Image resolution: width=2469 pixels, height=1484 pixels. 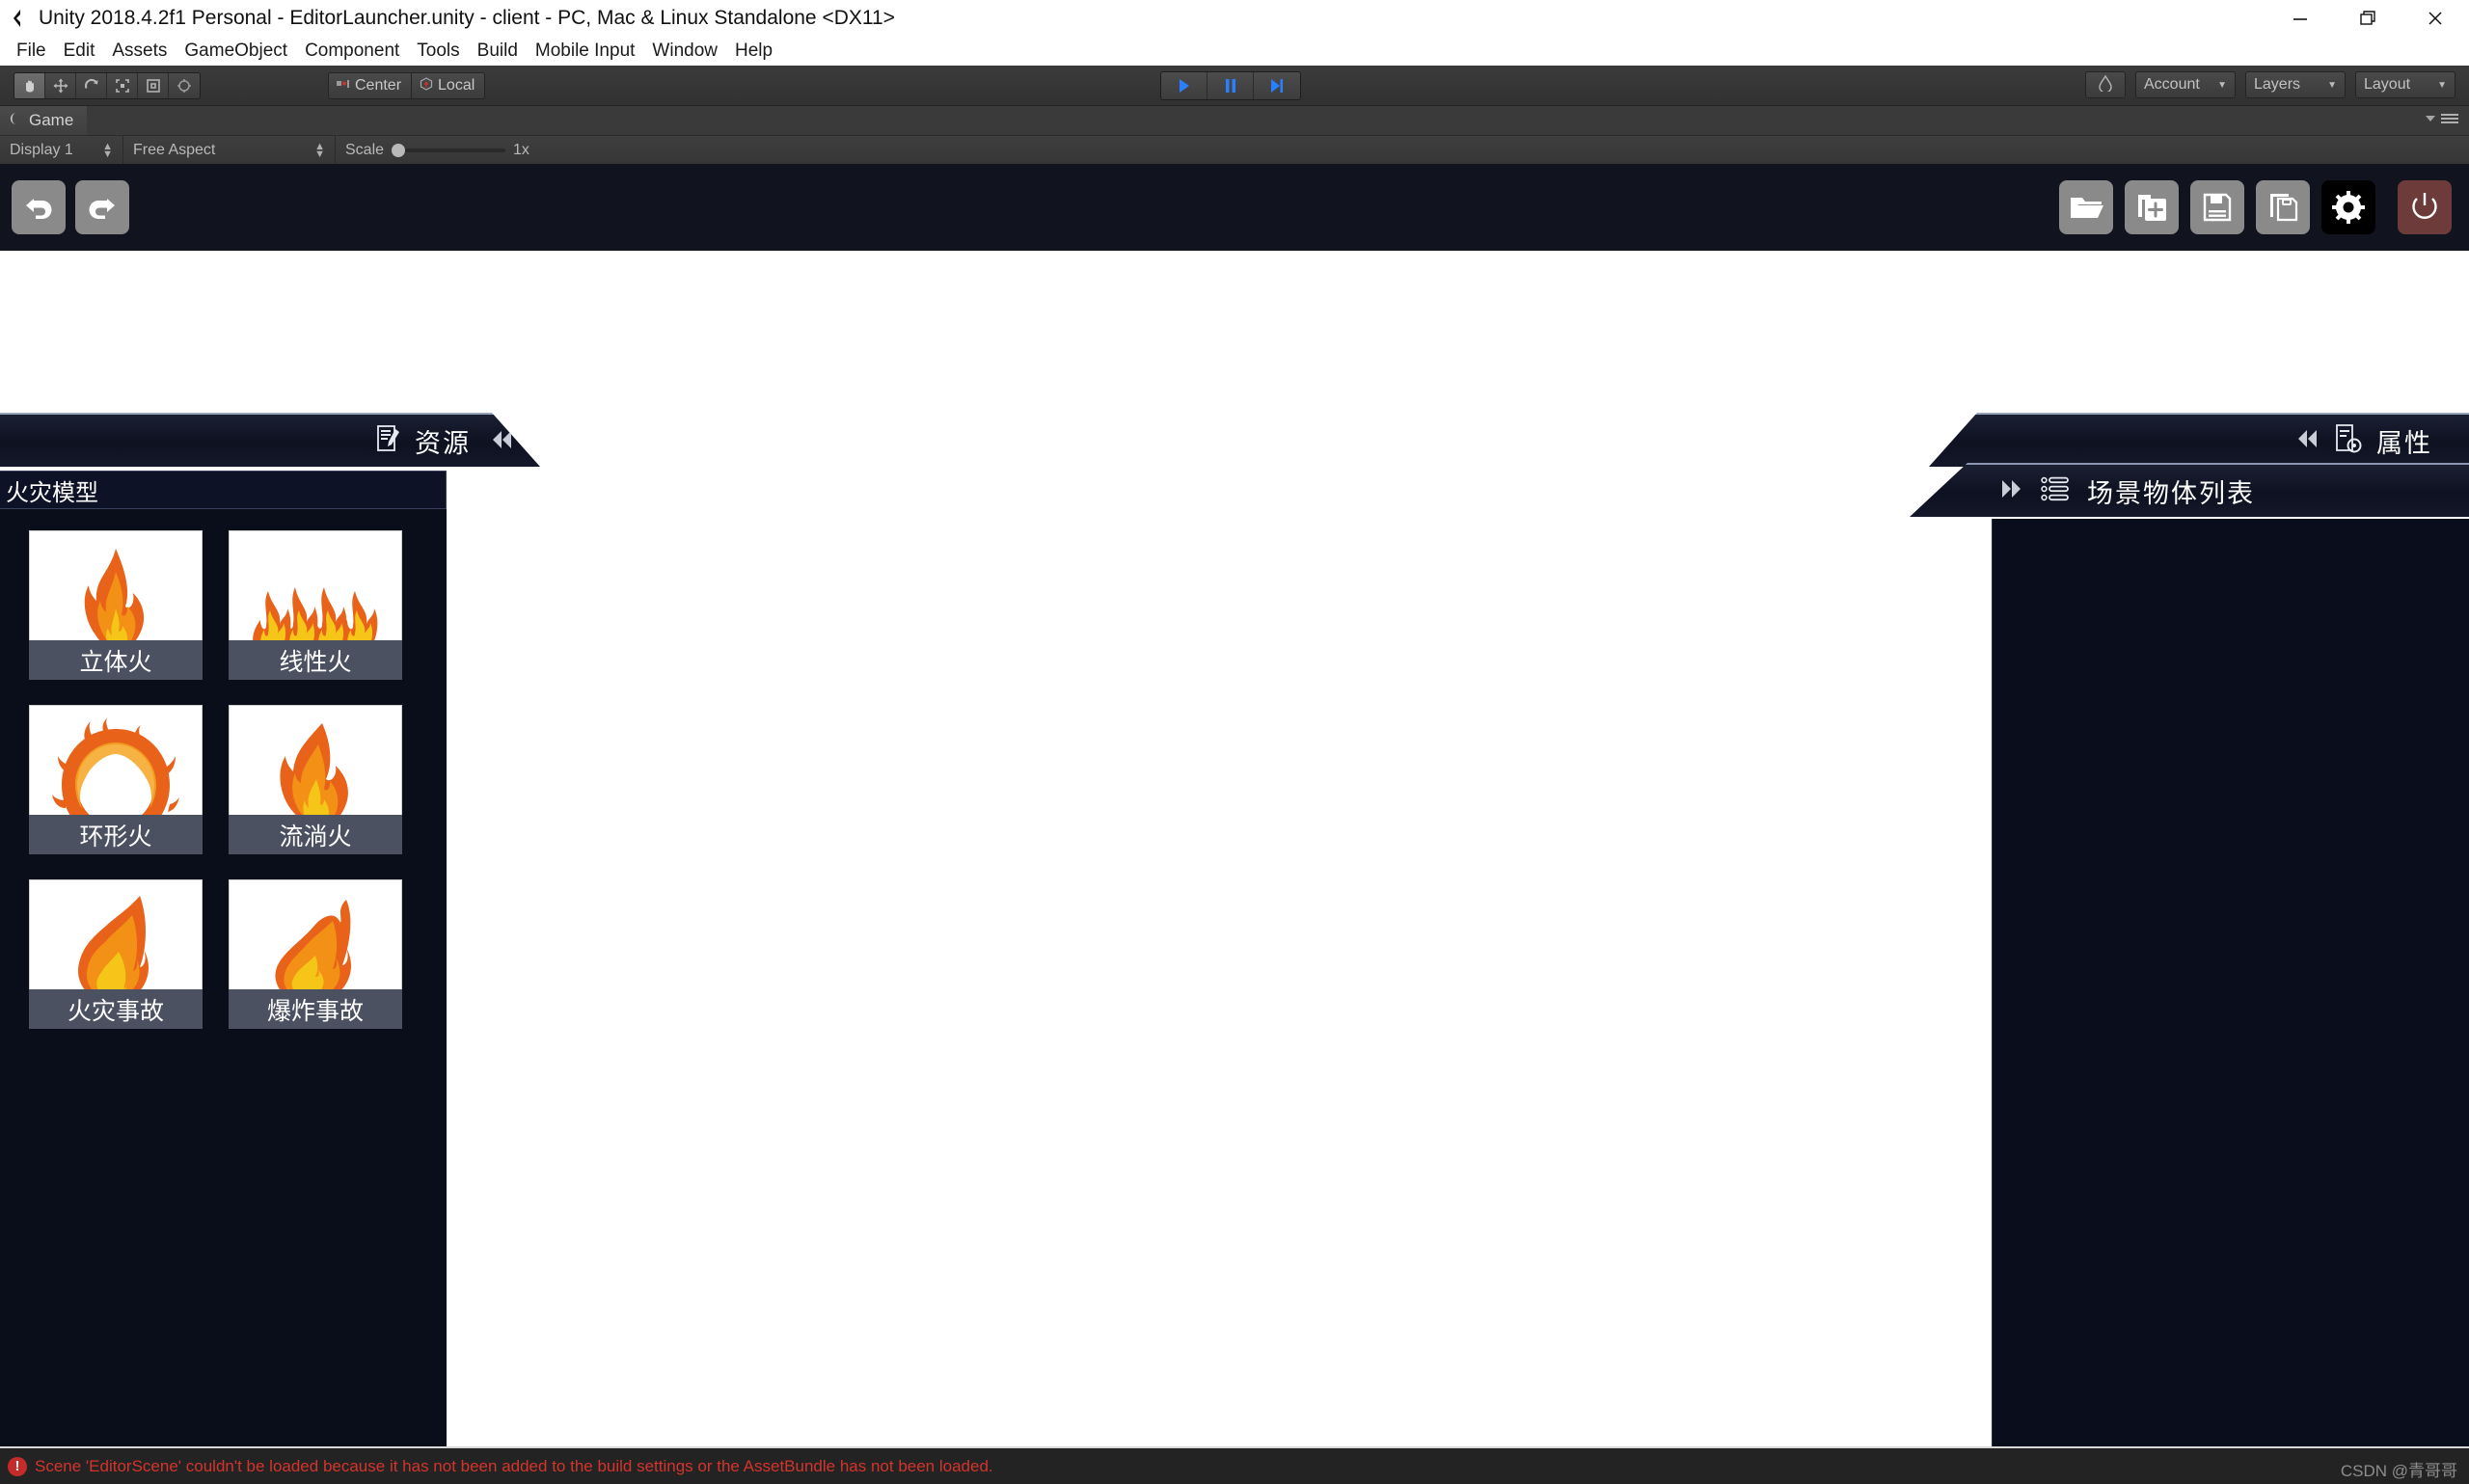 I want to click on document-gear-icon, so click(x=2348, y=441).